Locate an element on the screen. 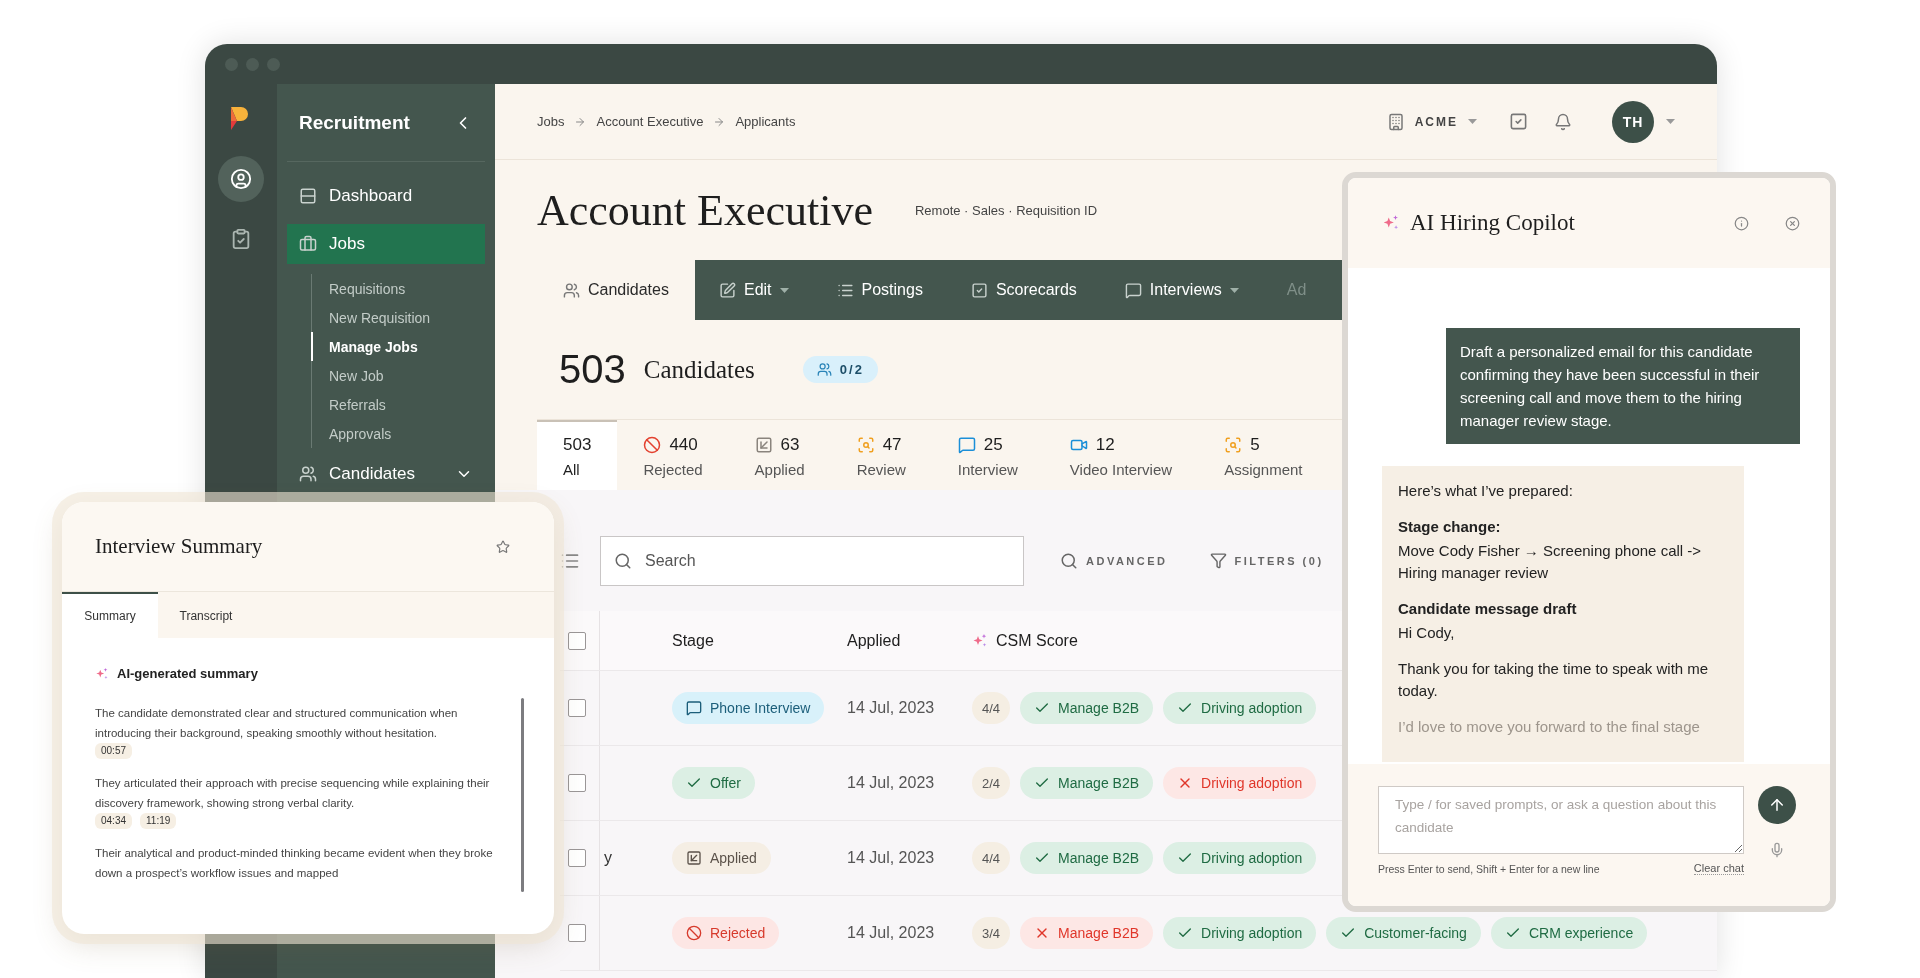 This screenshot has height=978, width=1920. job-tab: Edit is located at coordinates (753, 290).